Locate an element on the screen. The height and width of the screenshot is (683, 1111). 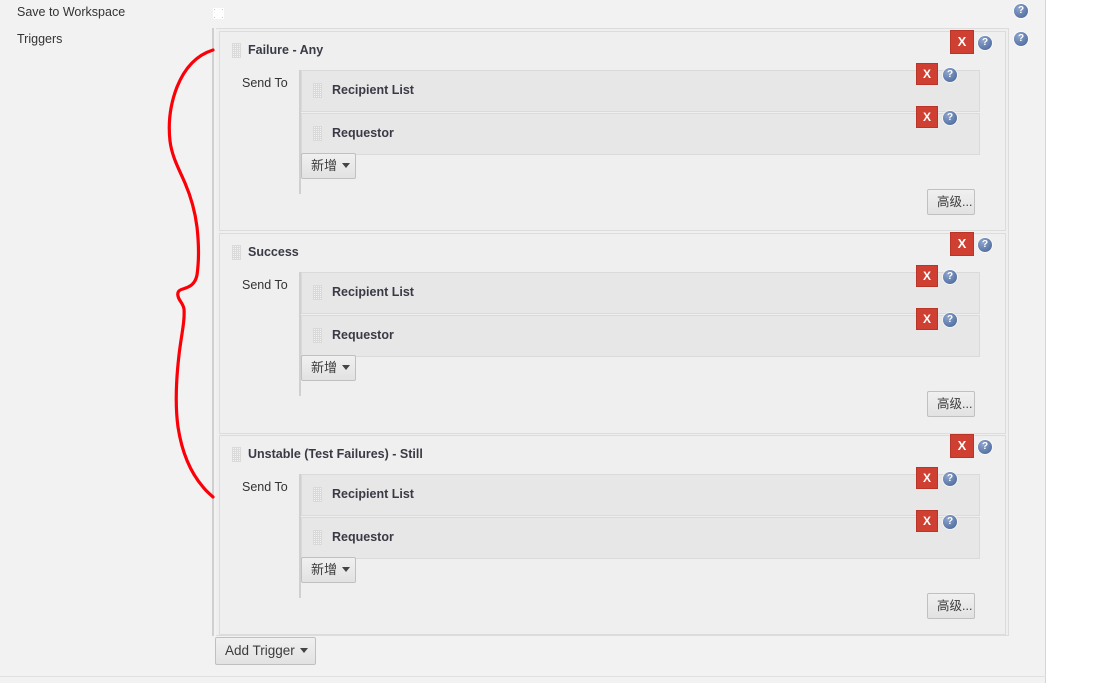
add-trigger-label: Add Trigger is located at coordinates (260, 650).